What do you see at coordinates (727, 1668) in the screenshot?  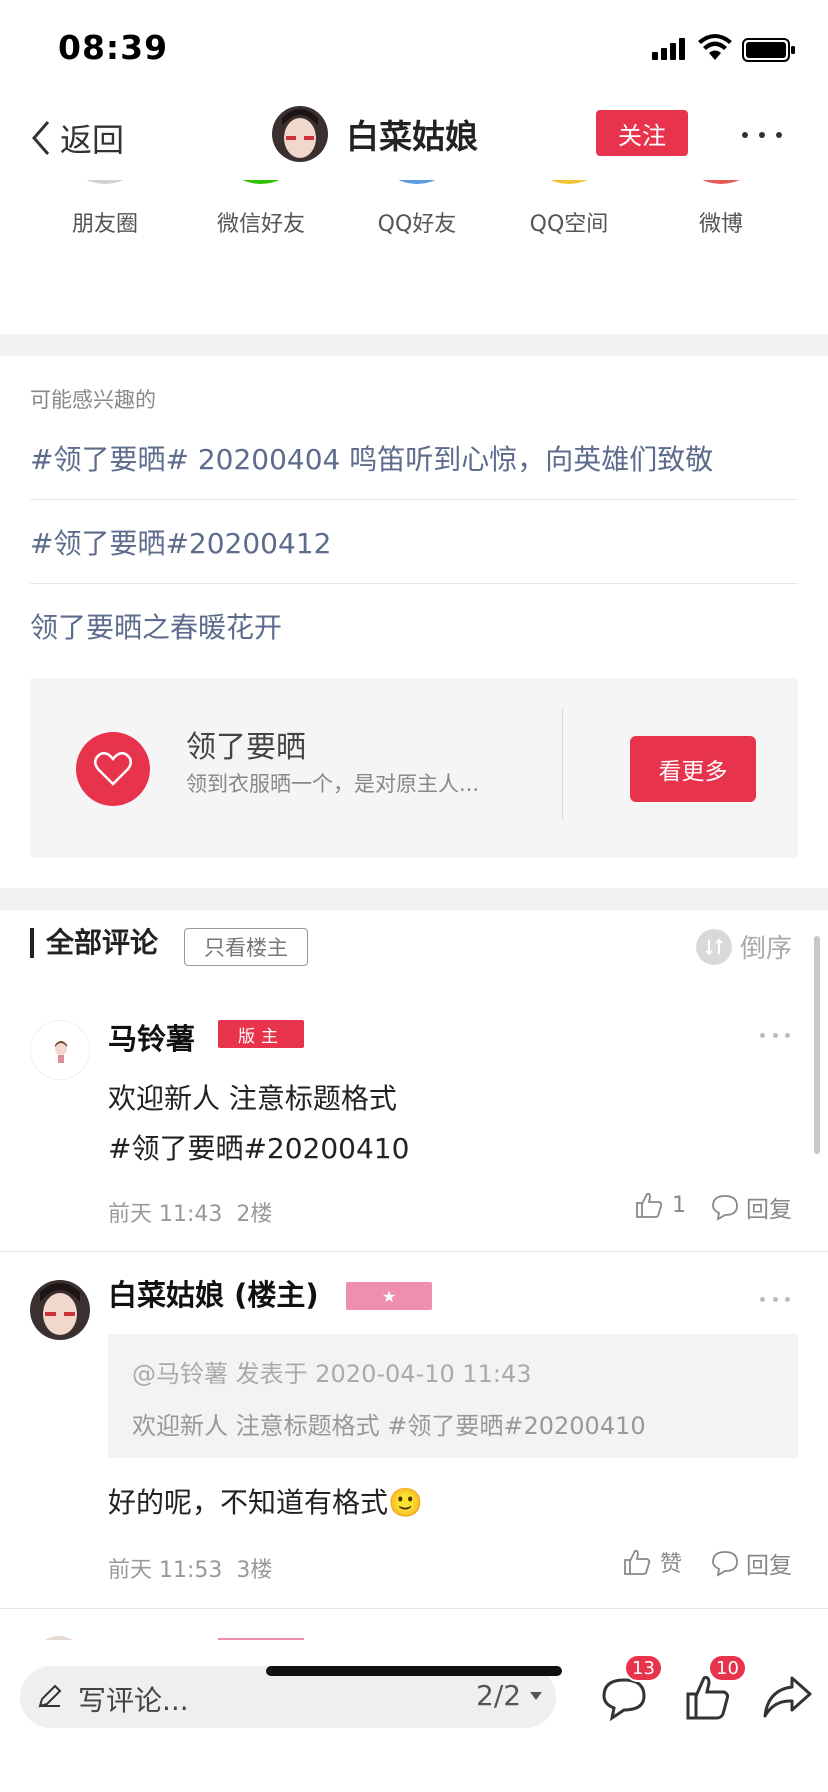 I see `like-count-badge: 10` at bounding box center [727, 1668].